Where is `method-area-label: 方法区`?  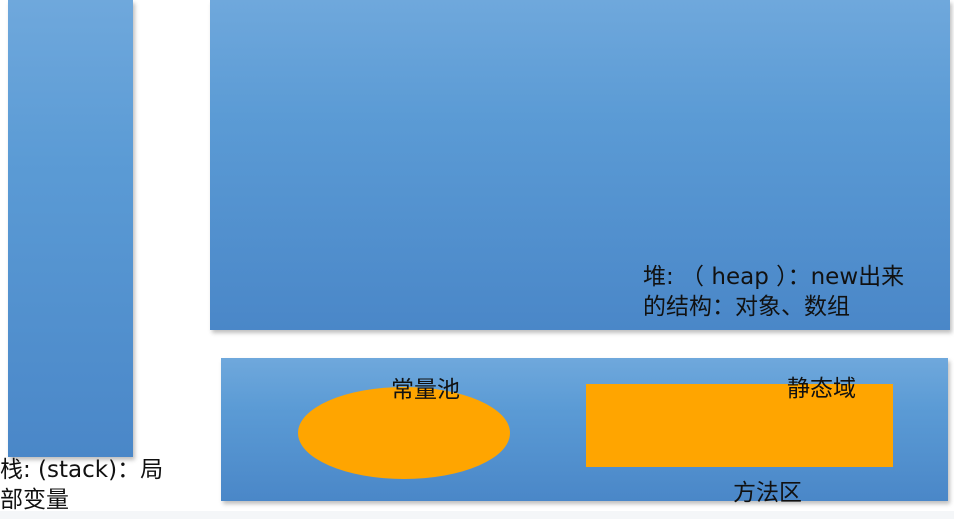
method-area-label: 方法区 is located at coordinates (767, 493).